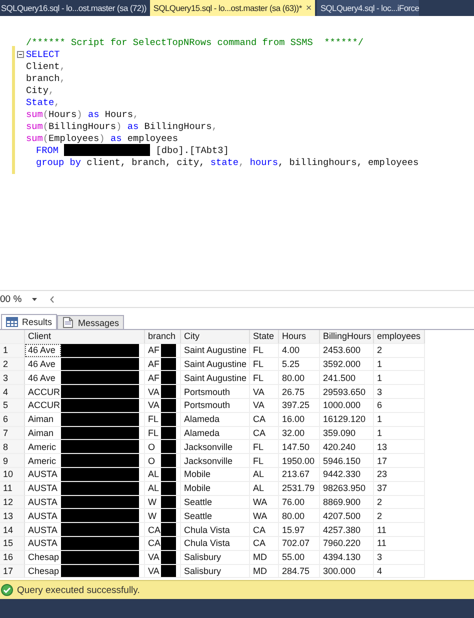 Image resolution: width=474 pixels, height=618 pixels. I want to click on column-header: Hours, so click(299, 337).